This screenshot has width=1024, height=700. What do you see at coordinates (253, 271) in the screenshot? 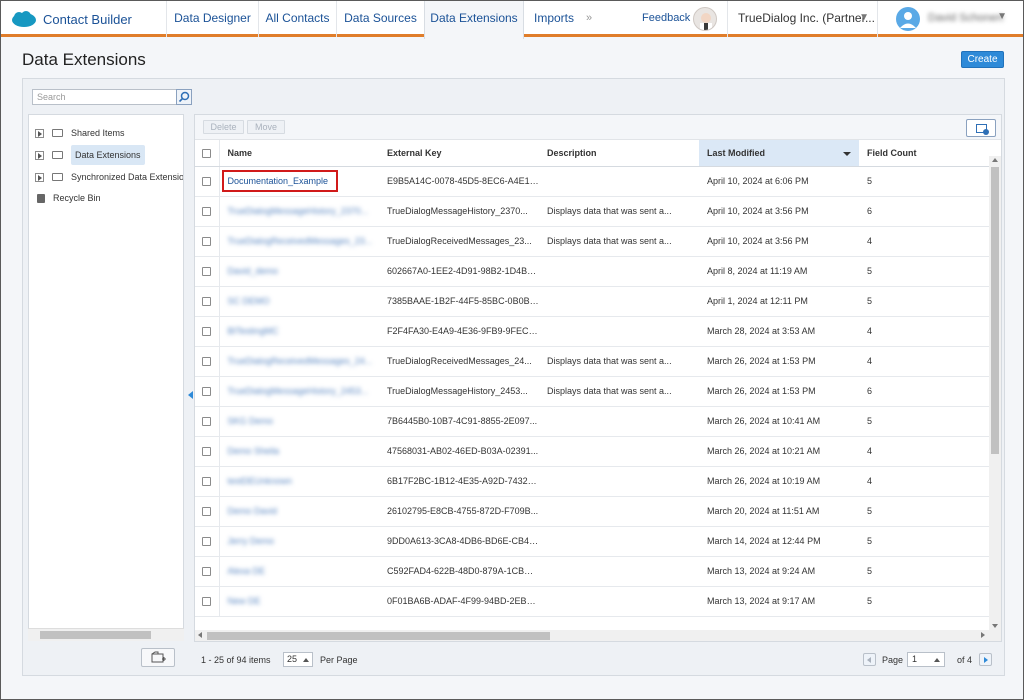
I see `row-name-link: David_demo` at bounding box center [253, 271].